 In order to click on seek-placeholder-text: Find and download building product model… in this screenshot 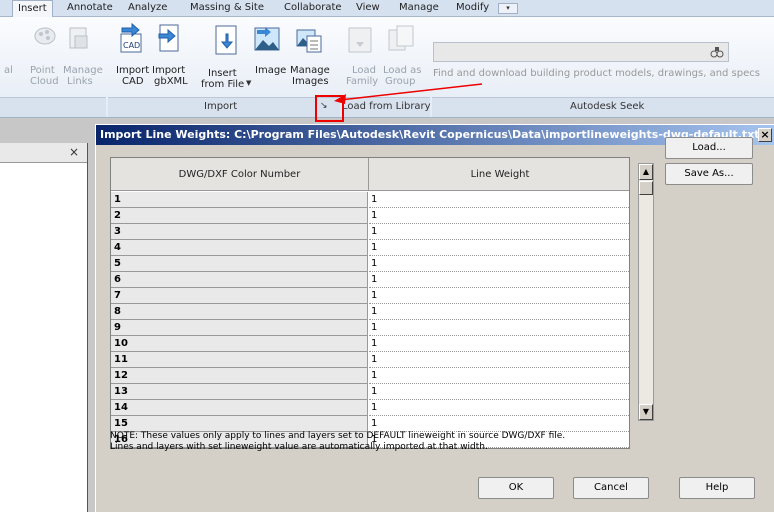, I will do `click(596, 73)`.